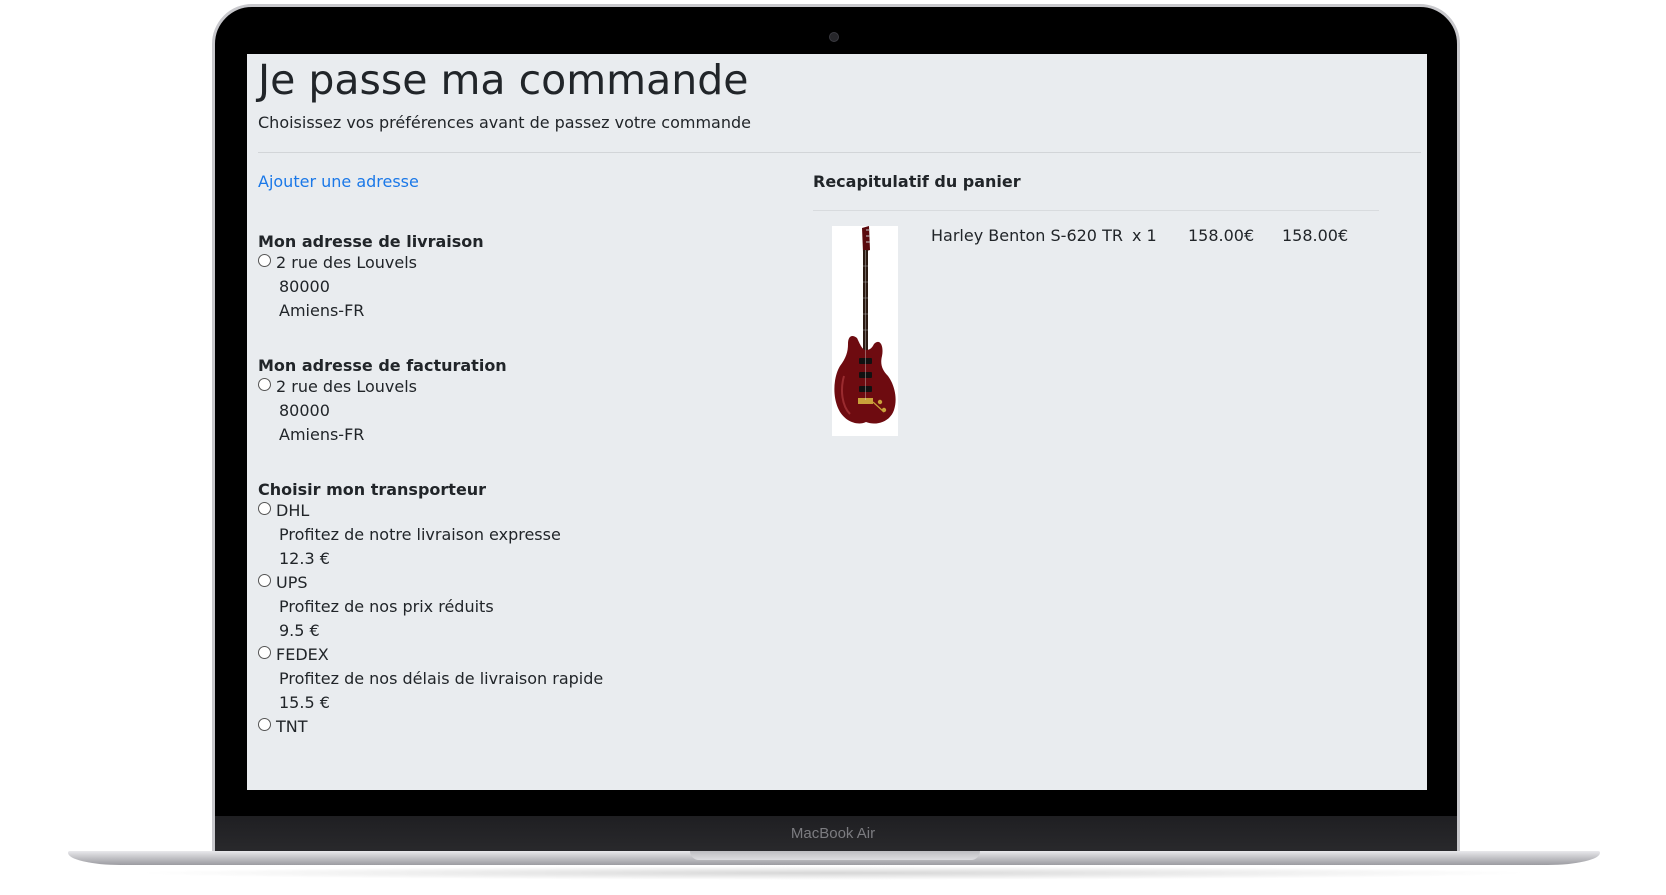  What do you see at coordinates (292, 726) in the screenshot?
I see `carrier-name: TNT` at bounding box center [292, 726].